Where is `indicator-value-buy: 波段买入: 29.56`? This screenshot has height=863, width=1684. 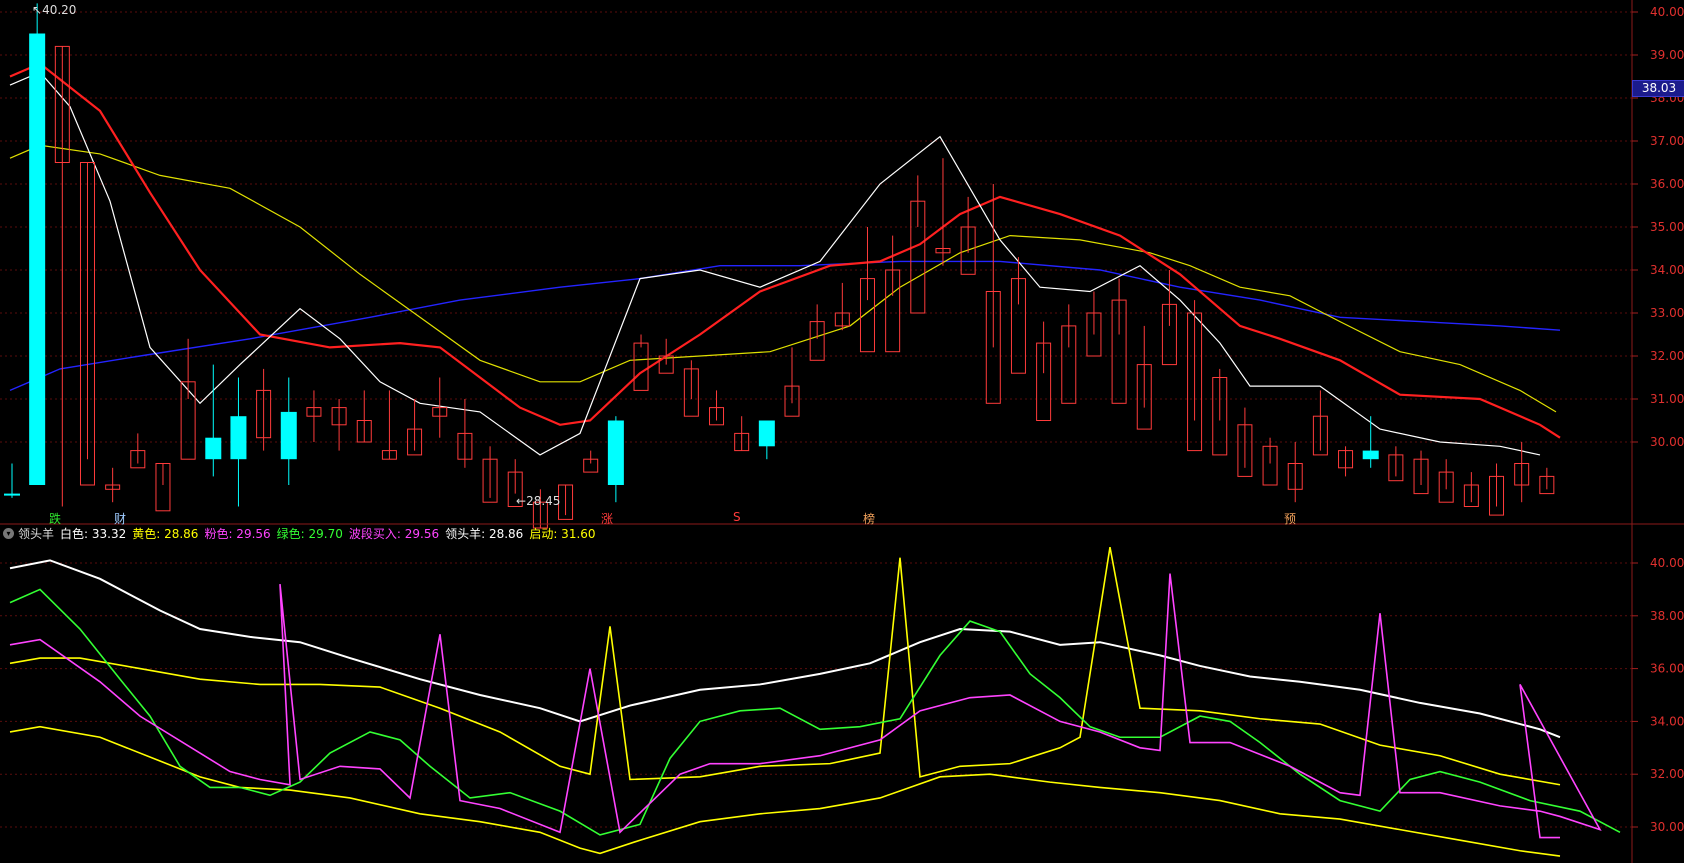
indicator-value-buy: 波段买入: 29.56 is located at coordinates (394, 533).